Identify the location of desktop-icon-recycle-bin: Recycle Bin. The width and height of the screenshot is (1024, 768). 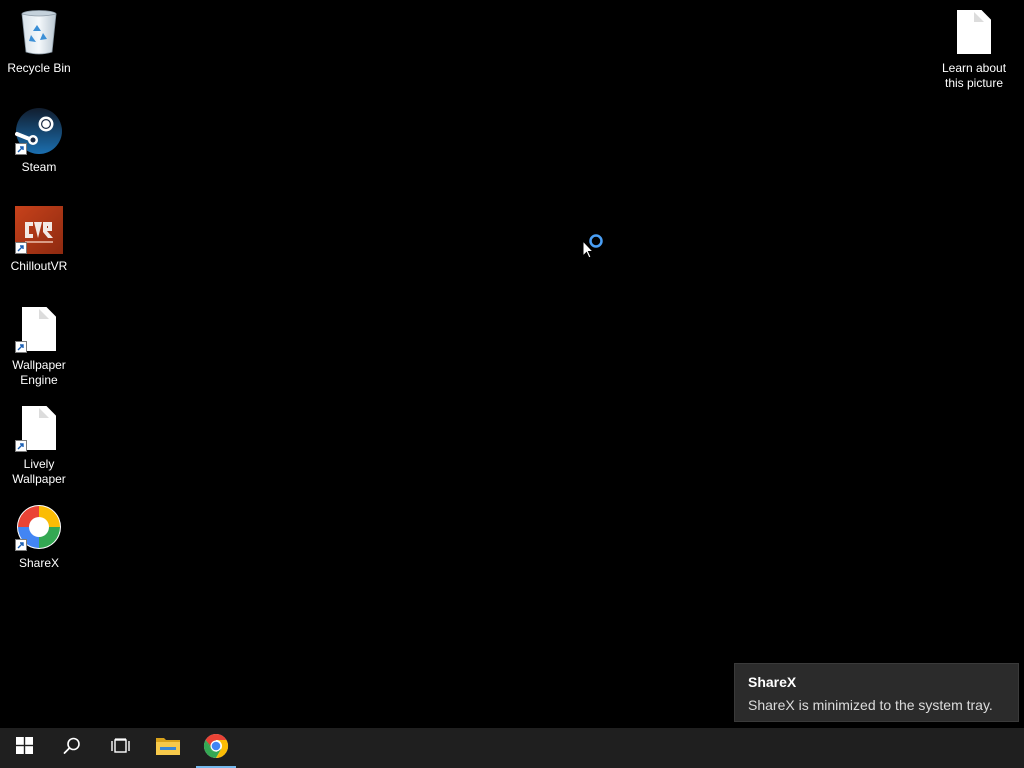
(39, 42).